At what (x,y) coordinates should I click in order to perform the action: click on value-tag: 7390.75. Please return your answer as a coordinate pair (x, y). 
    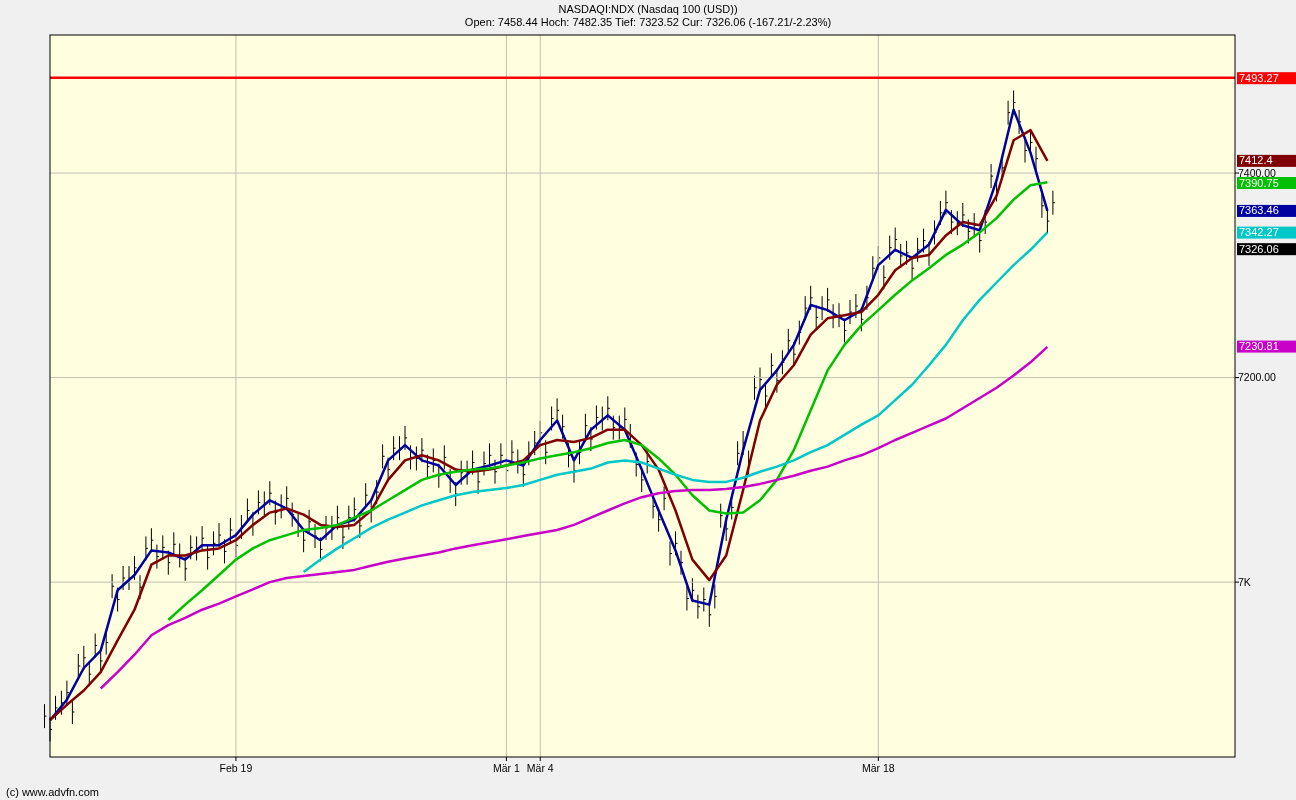
    Looking at the image, I should click on (1266, 182).